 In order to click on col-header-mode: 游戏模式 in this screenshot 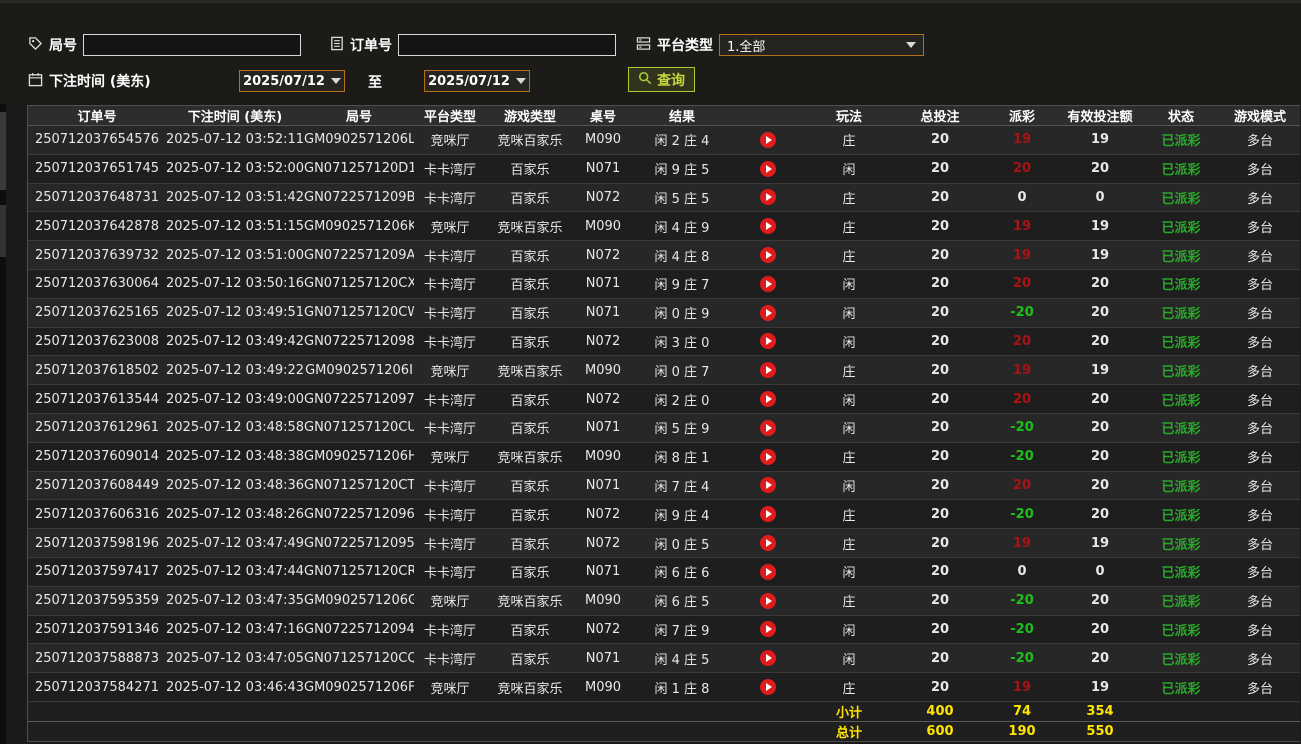, I will do `click(1260, 116)`.